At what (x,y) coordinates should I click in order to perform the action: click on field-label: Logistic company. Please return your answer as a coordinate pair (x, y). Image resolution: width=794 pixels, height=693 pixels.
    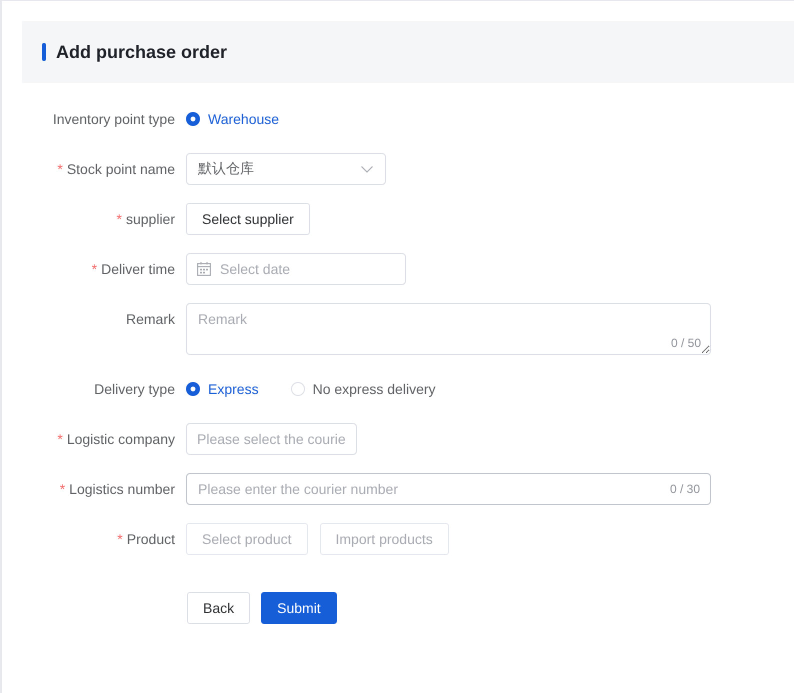
    Looking at the image, I should click on (120, 439).